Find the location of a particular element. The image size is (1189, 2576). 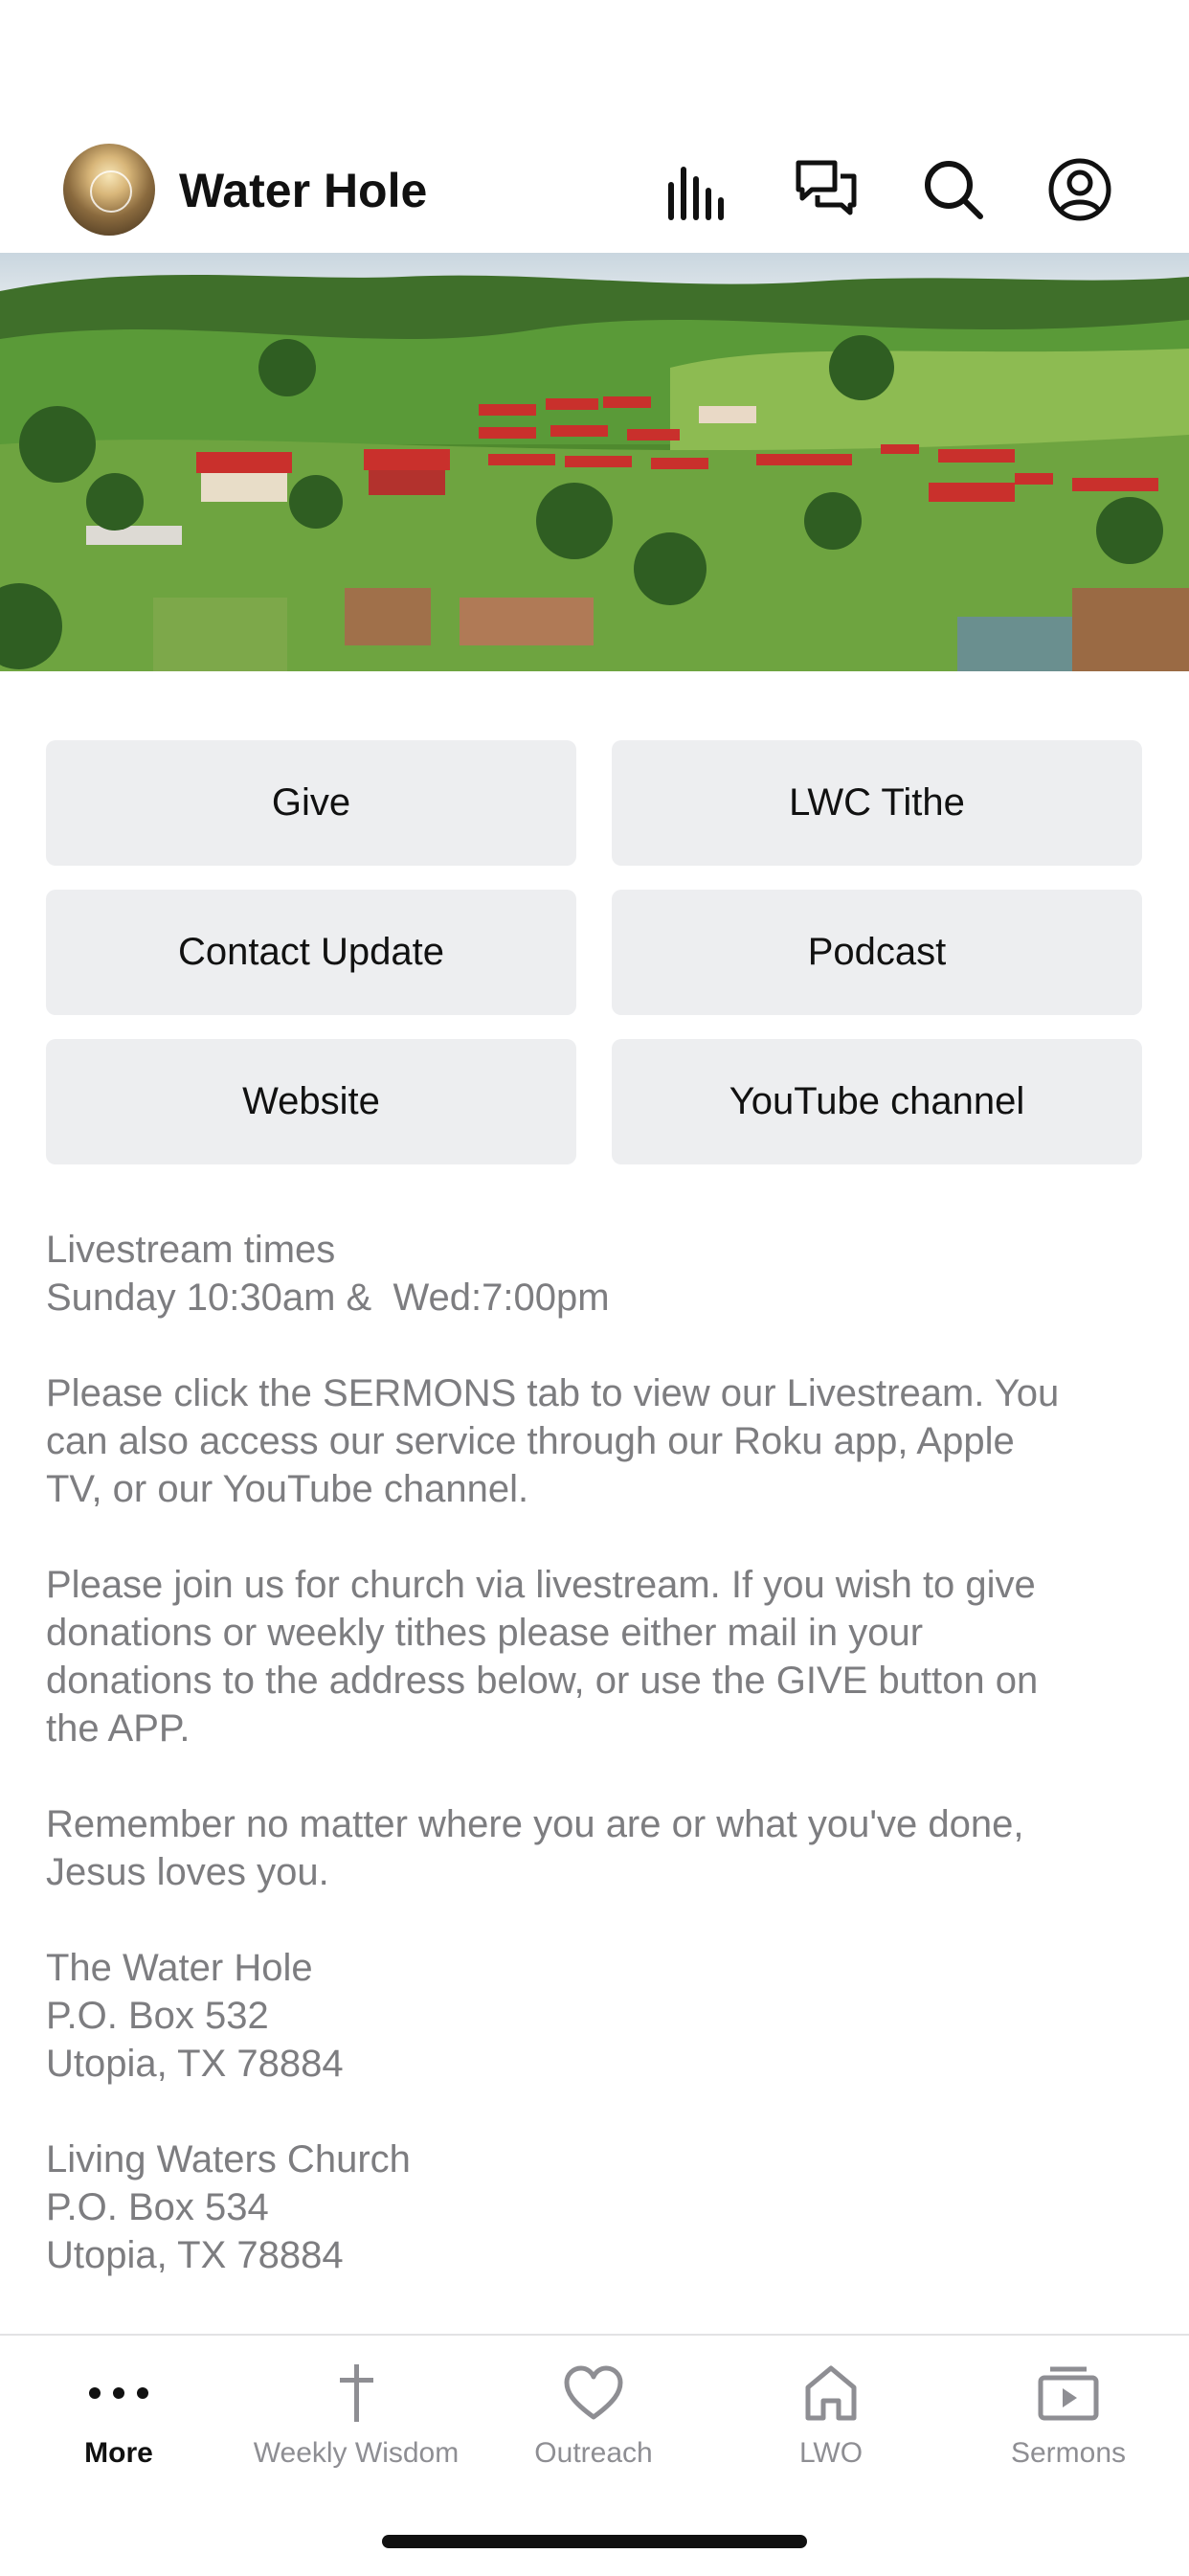

website-button: Website is located at coordinates (311, 1101).